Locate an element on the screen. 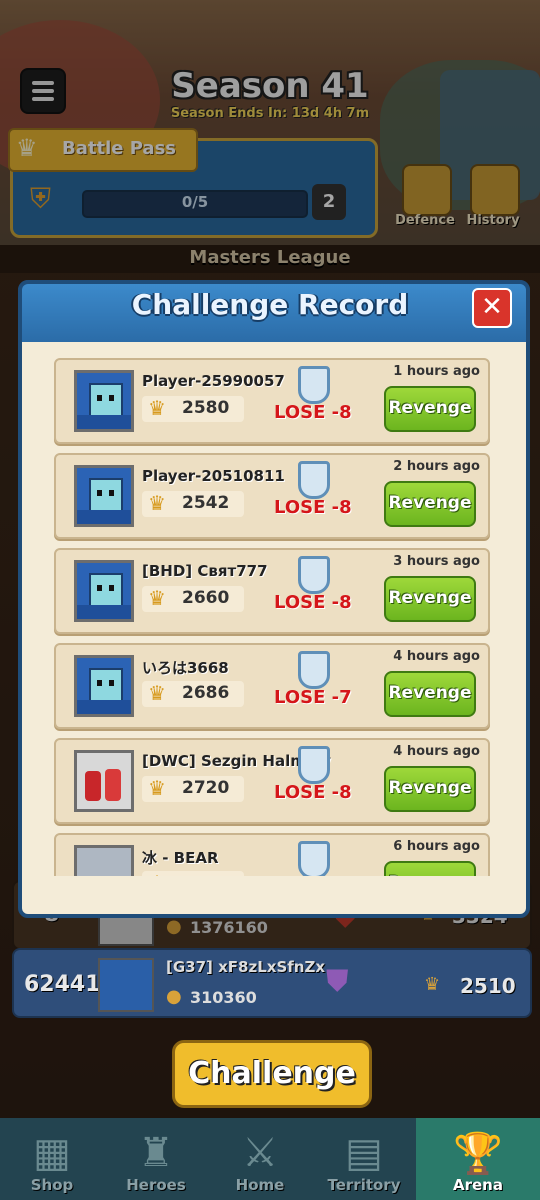 The image size is (540, 1200). record-time: 2 hours ago is located at coordinates (436, 466).